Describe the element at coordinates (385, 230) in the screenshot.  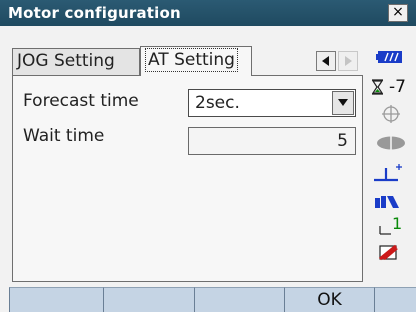
I see `laser-pointer-icon` at that location.